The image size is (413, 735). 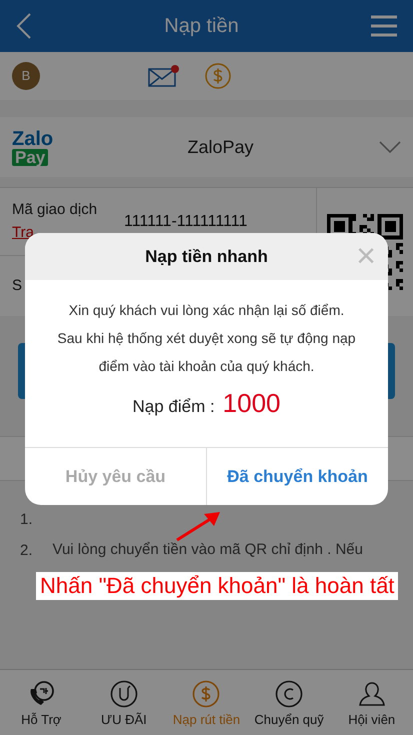 I want to click on row-label: S, so click(x=17, y=286).